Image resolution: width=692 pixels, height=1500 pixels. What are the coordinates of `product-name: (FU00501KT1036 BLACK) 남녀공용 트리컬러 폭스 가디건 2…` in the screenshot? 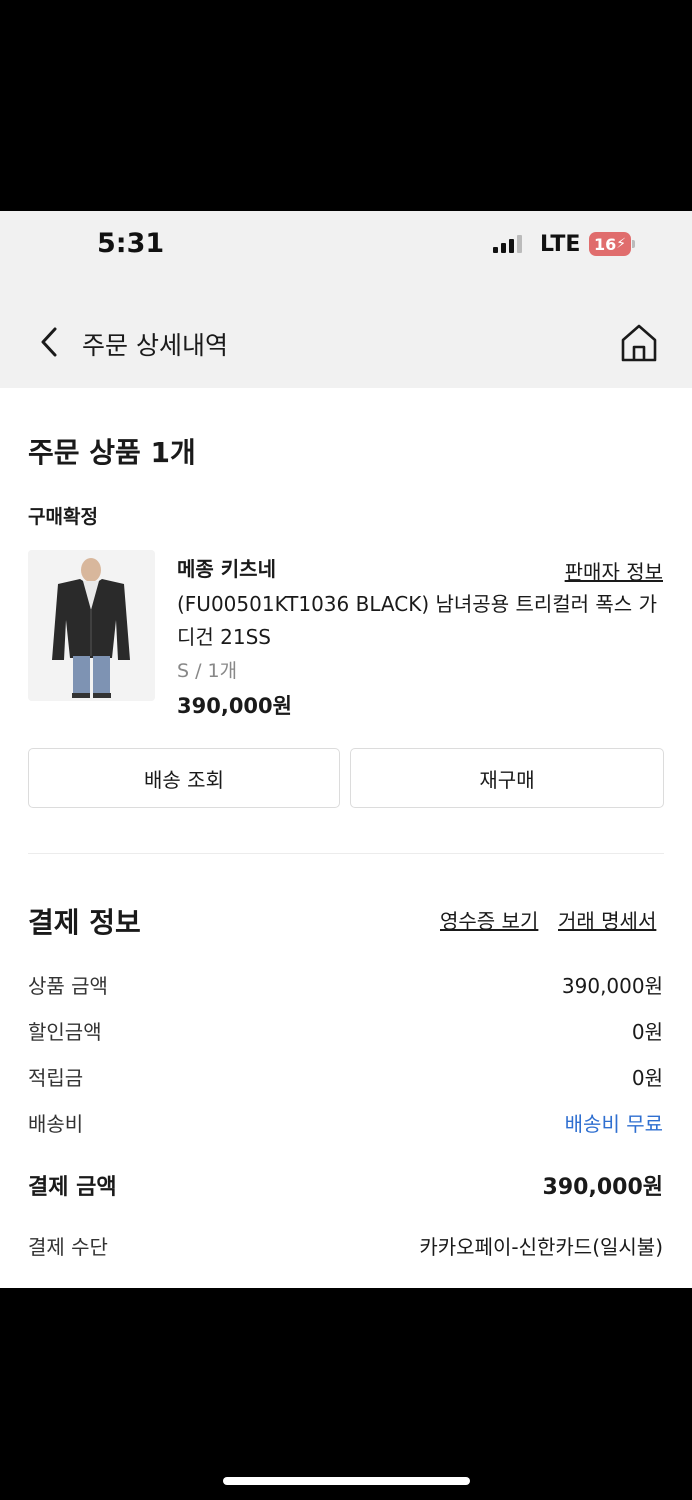 It's located at (422, 621).